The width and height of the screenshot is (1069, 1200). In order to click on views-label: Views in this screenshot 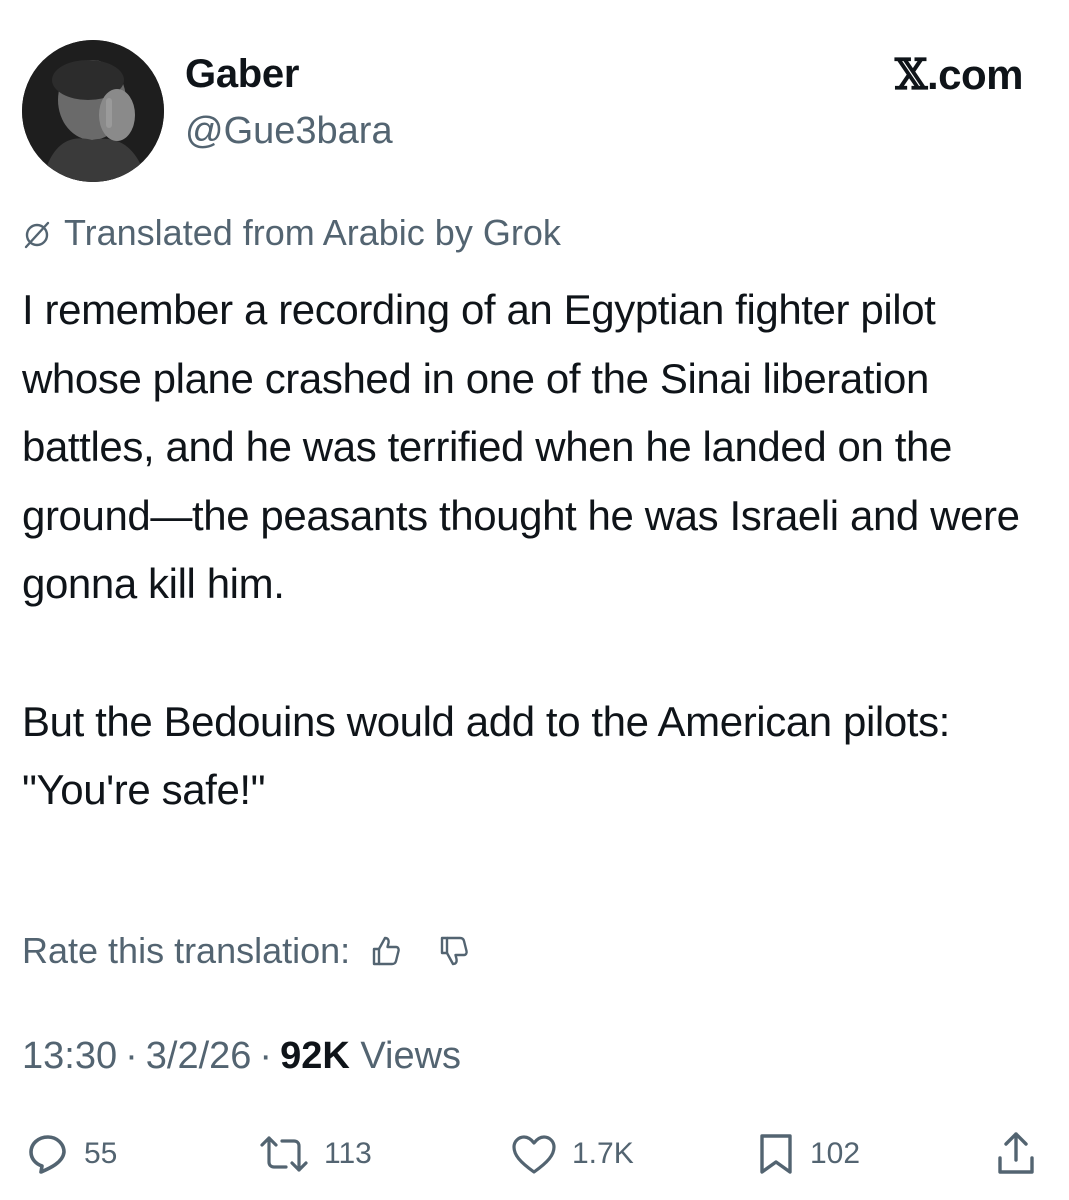, I will do `click(411, 1056)`.